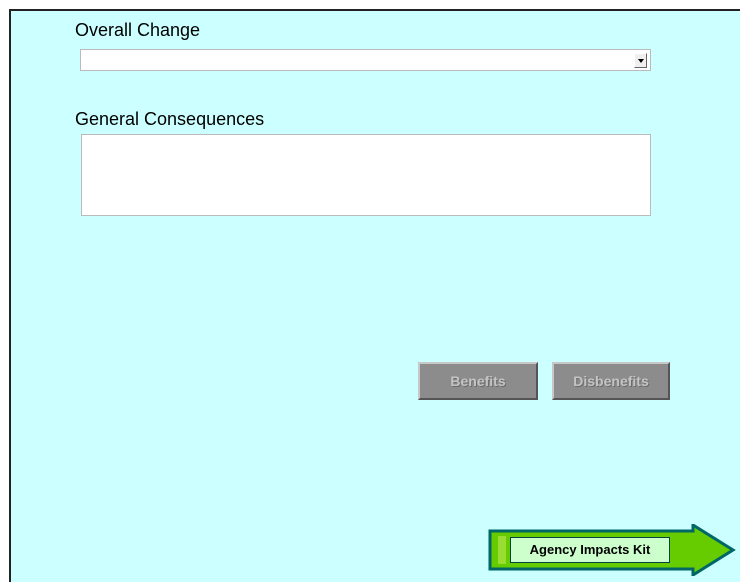  Describe the element at coordinates (138, 30) in the screenshot. I see `overall-change-label: Overall Change` at that location.